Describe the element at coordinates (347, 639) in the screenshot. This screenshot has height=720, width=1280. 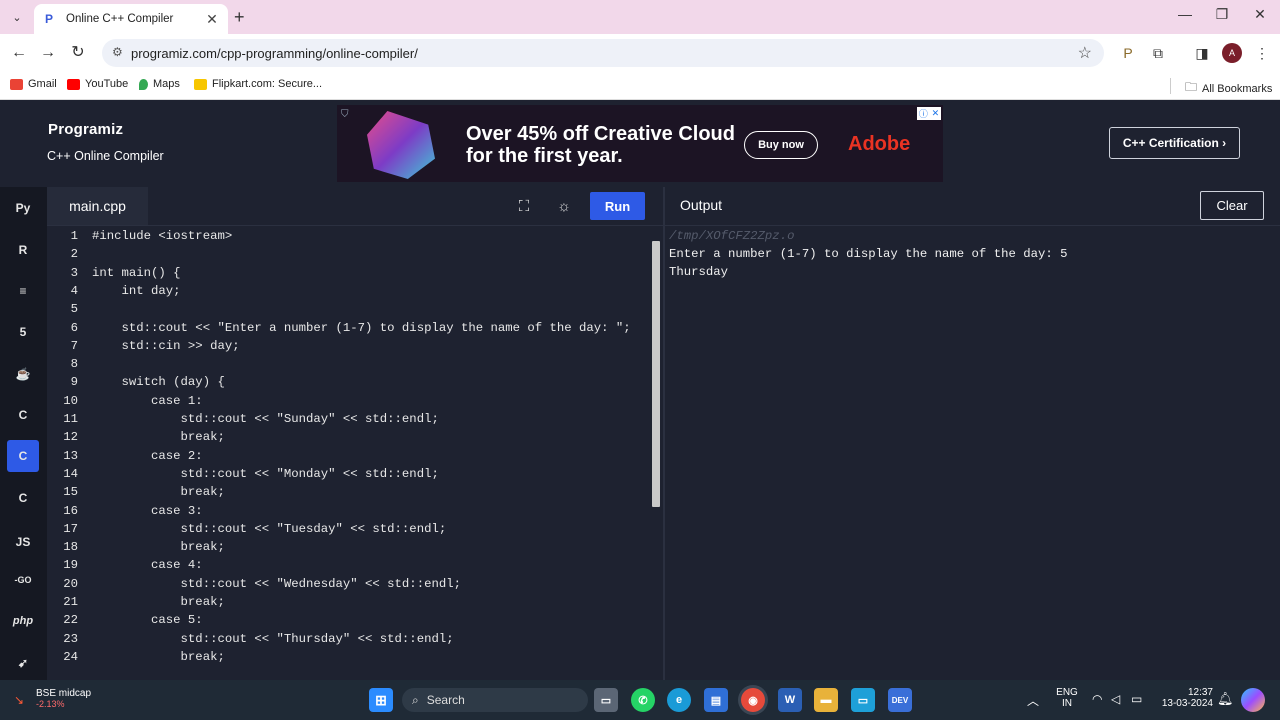
I see `code-line: 23 std::cout << "Thursday" << std::endl;` at that location.